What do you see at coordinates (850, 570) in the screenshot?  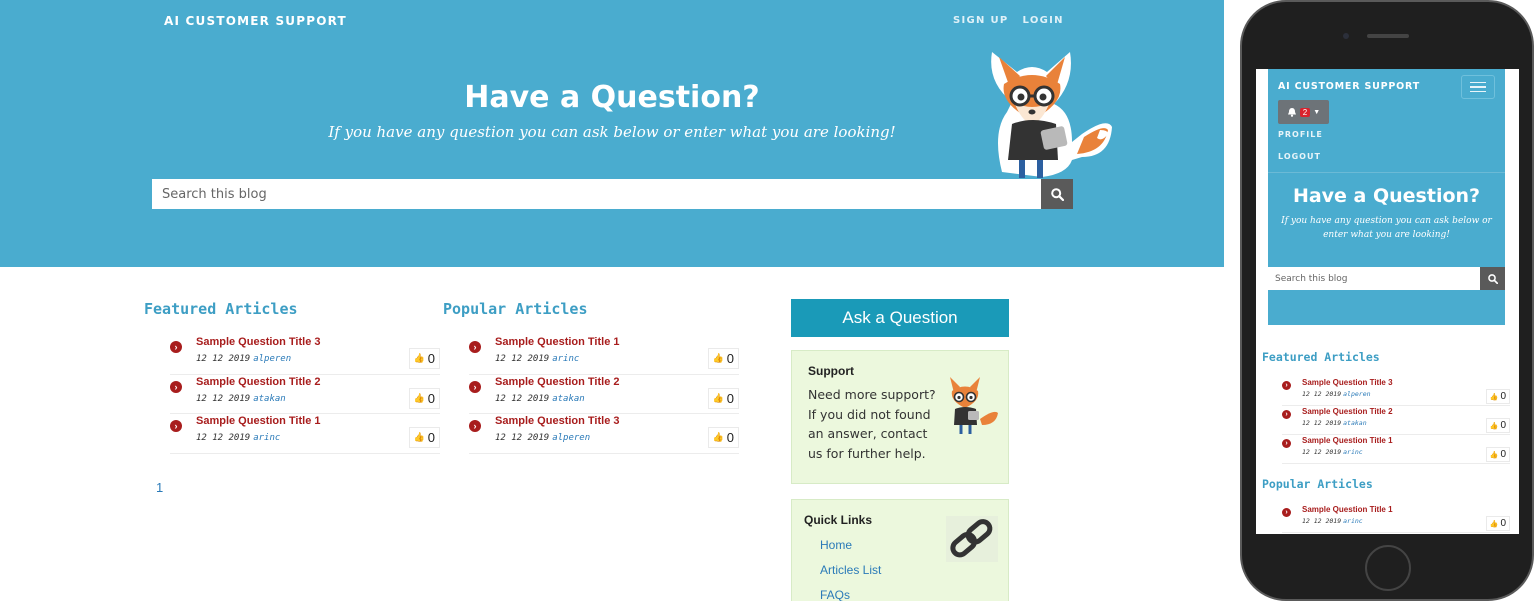 I see `quick-link-articles: Articles List` at bounding box center [850, 570].